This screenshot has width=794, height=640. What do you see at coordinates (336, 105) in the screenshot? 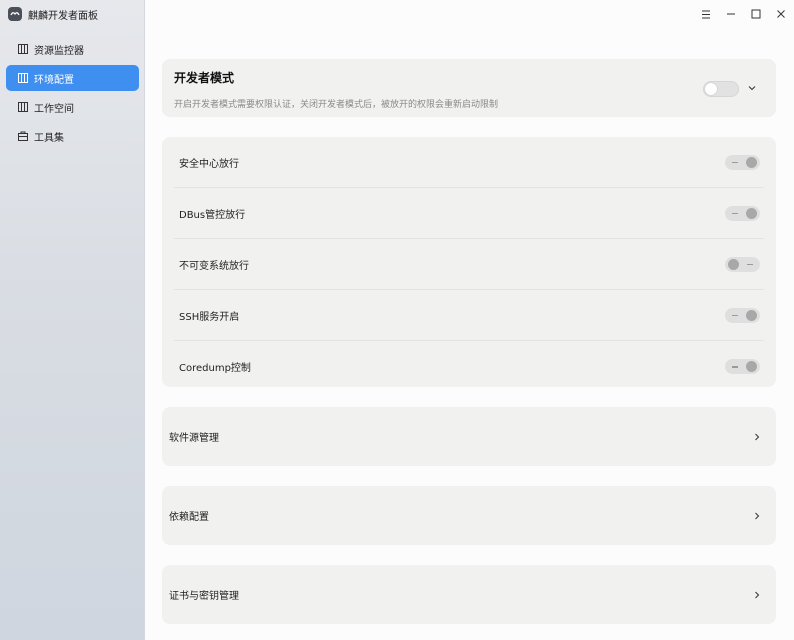
I see `developer-mode-description: 开启开发者模式需要权限认证，关闭开发者模式后，被放开的权限会重新启动限制` at bounding box center [336, 105].